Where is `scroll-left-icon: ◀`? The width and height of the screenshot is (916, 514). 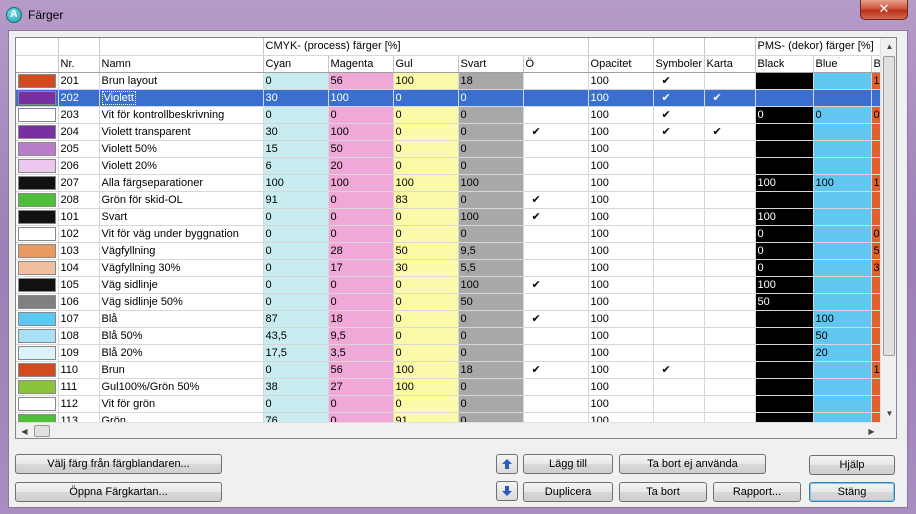
scroll-left-icon: ◀ is located at coordinates (24, 430).